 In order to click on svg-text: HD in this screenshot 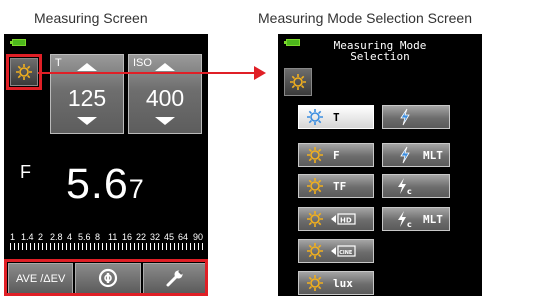, I will do `click(346, 221)`.